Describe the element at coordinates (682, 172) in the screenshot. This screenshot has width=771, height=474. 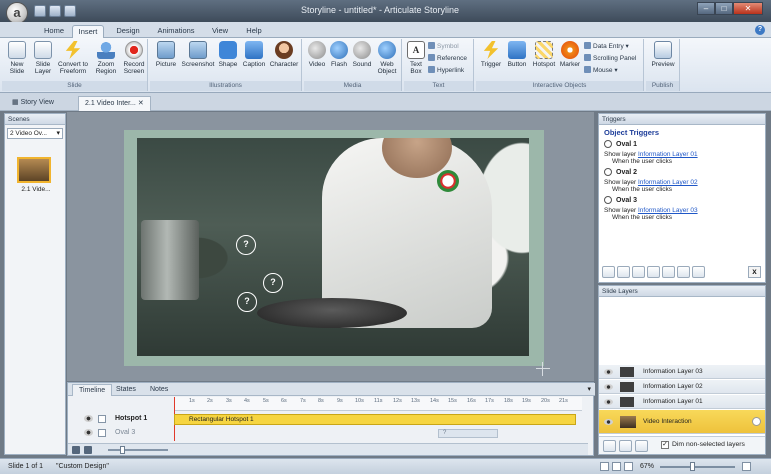
I see `trigger-group-oval-2: Oval 2` at that location.